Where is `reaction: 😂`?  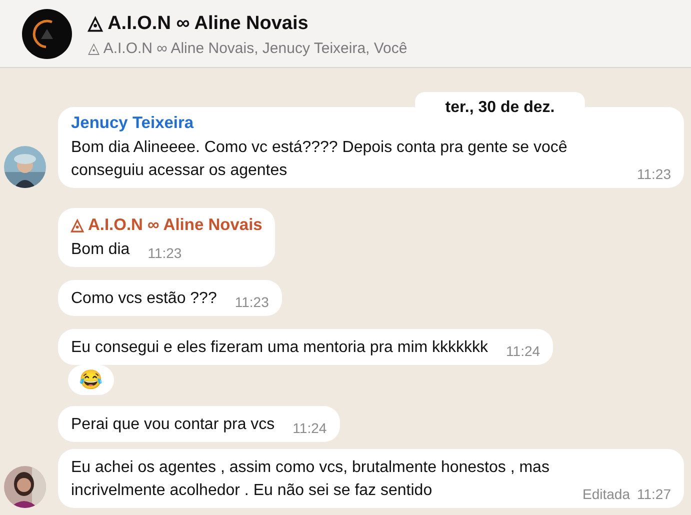 reaction: 😂 is located at coordinates (91, 380).